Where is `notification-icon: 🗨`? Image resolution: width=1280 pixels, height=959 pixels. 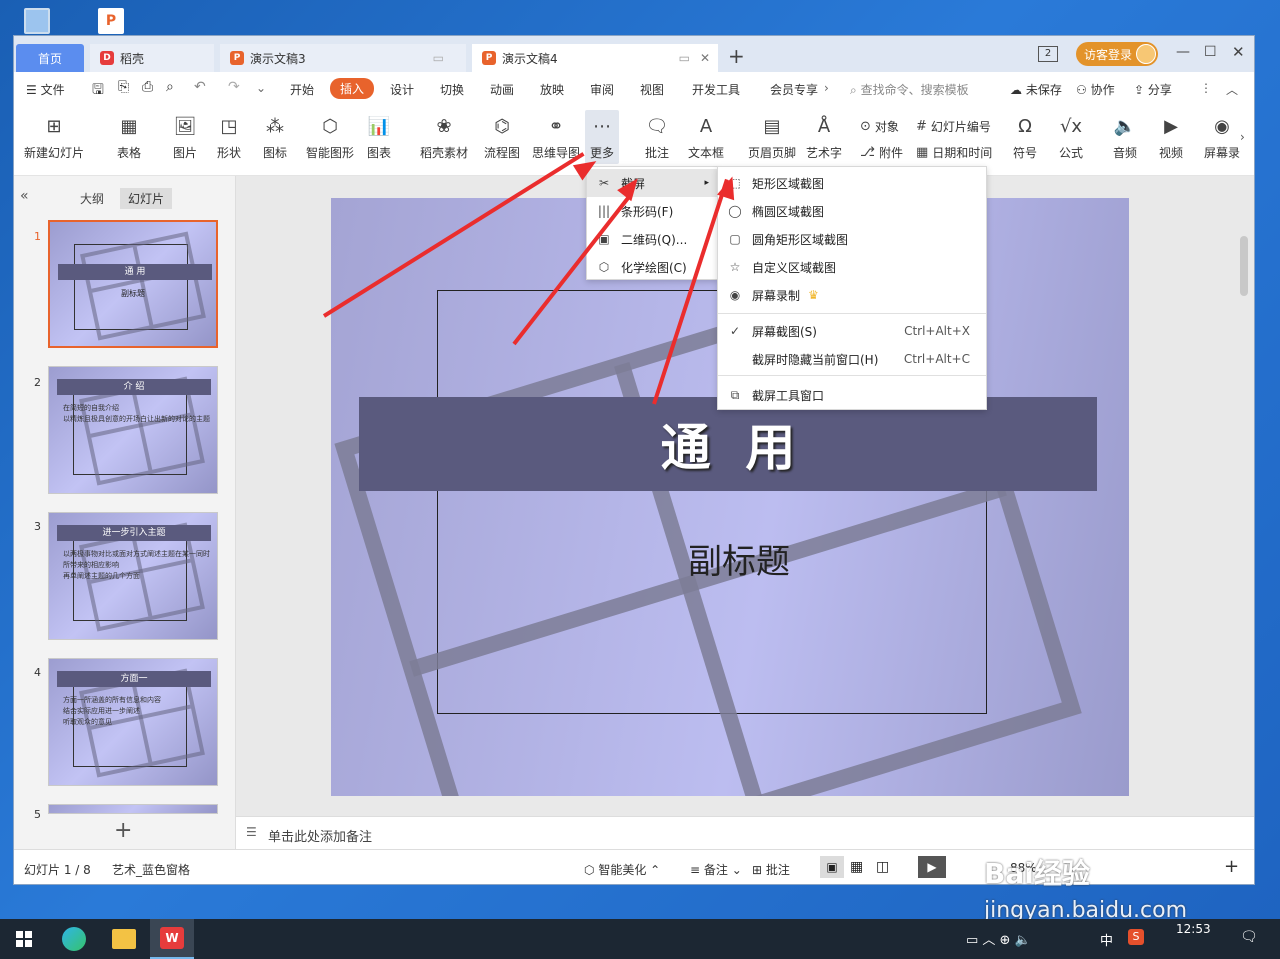 notification-icon: 🗨 is located at coordinates (1249, 937).